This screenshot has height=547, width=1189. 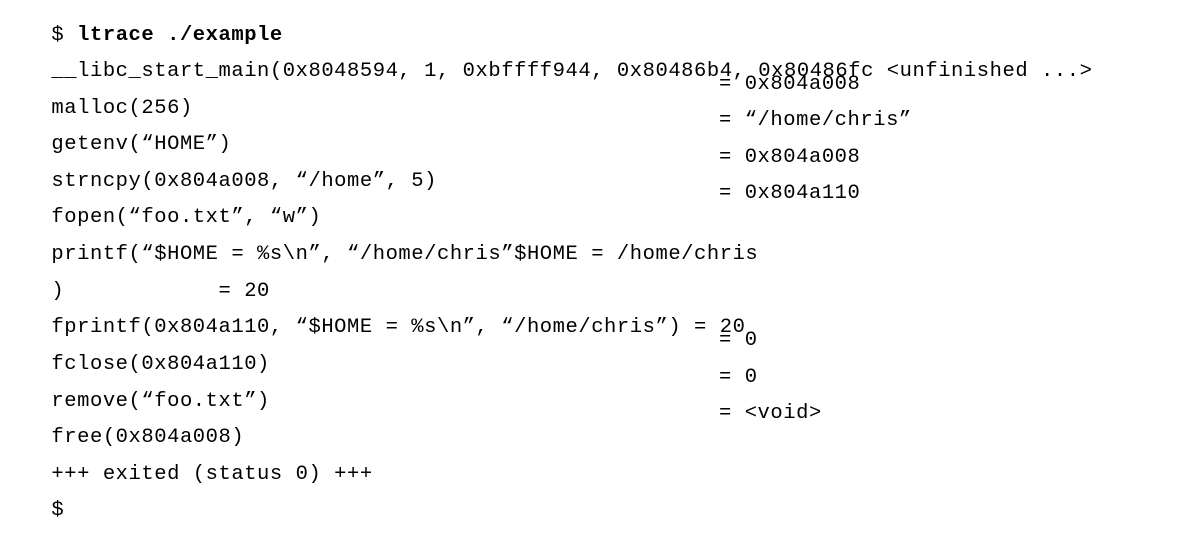 What do you see at coordinates (790, 193) in the screenshot?
I see `trace-result: = 0x804a110` at bounding box center [790, 193].